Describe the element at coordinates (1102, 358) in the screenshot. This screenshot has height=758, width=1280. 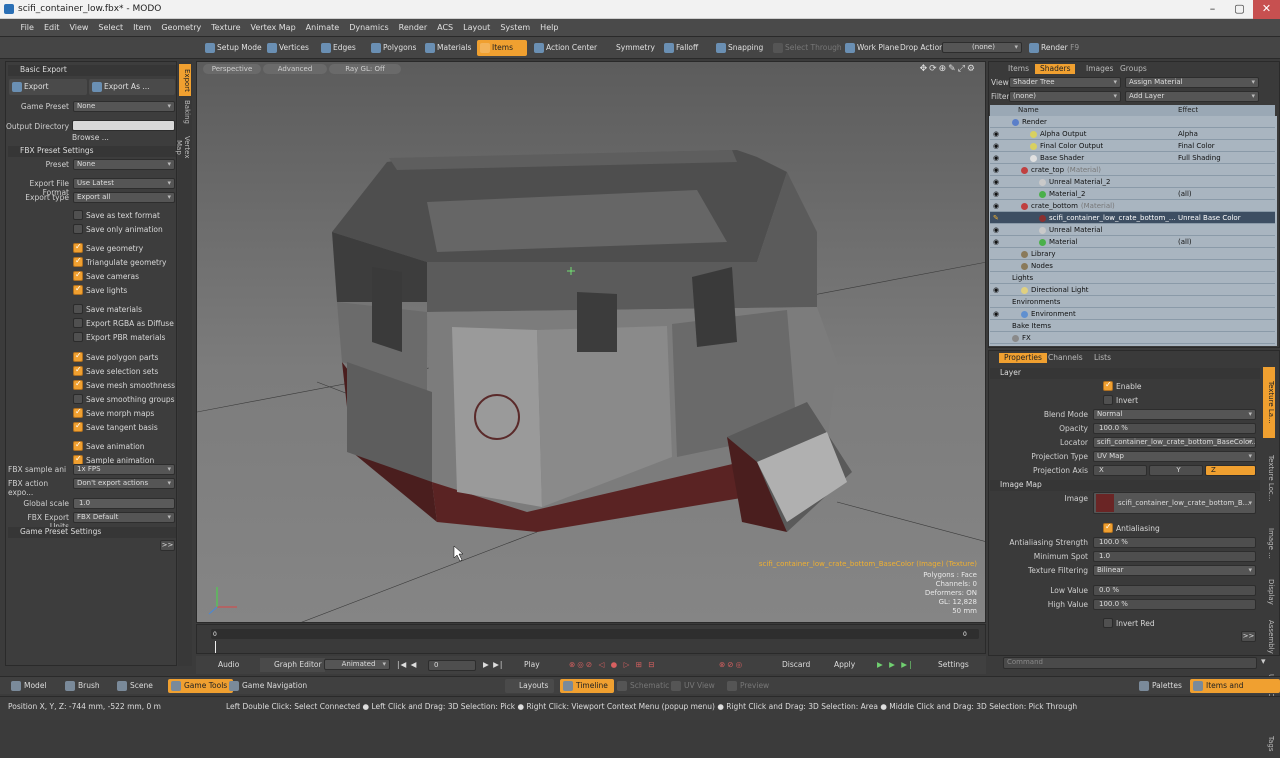
I see `tab-lists: Lists` at that location.